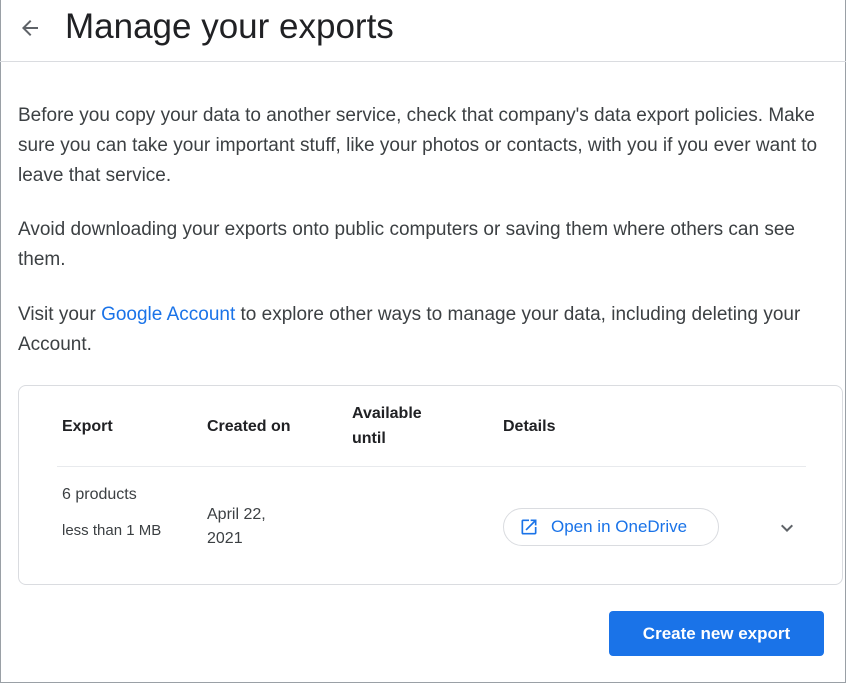 The height and width of the screenshot is (683, 846). What do you see at coordinates (249, 426) in the screenshot?
I see `column-header-created-on: Created on` at bounding box center [249, 426].